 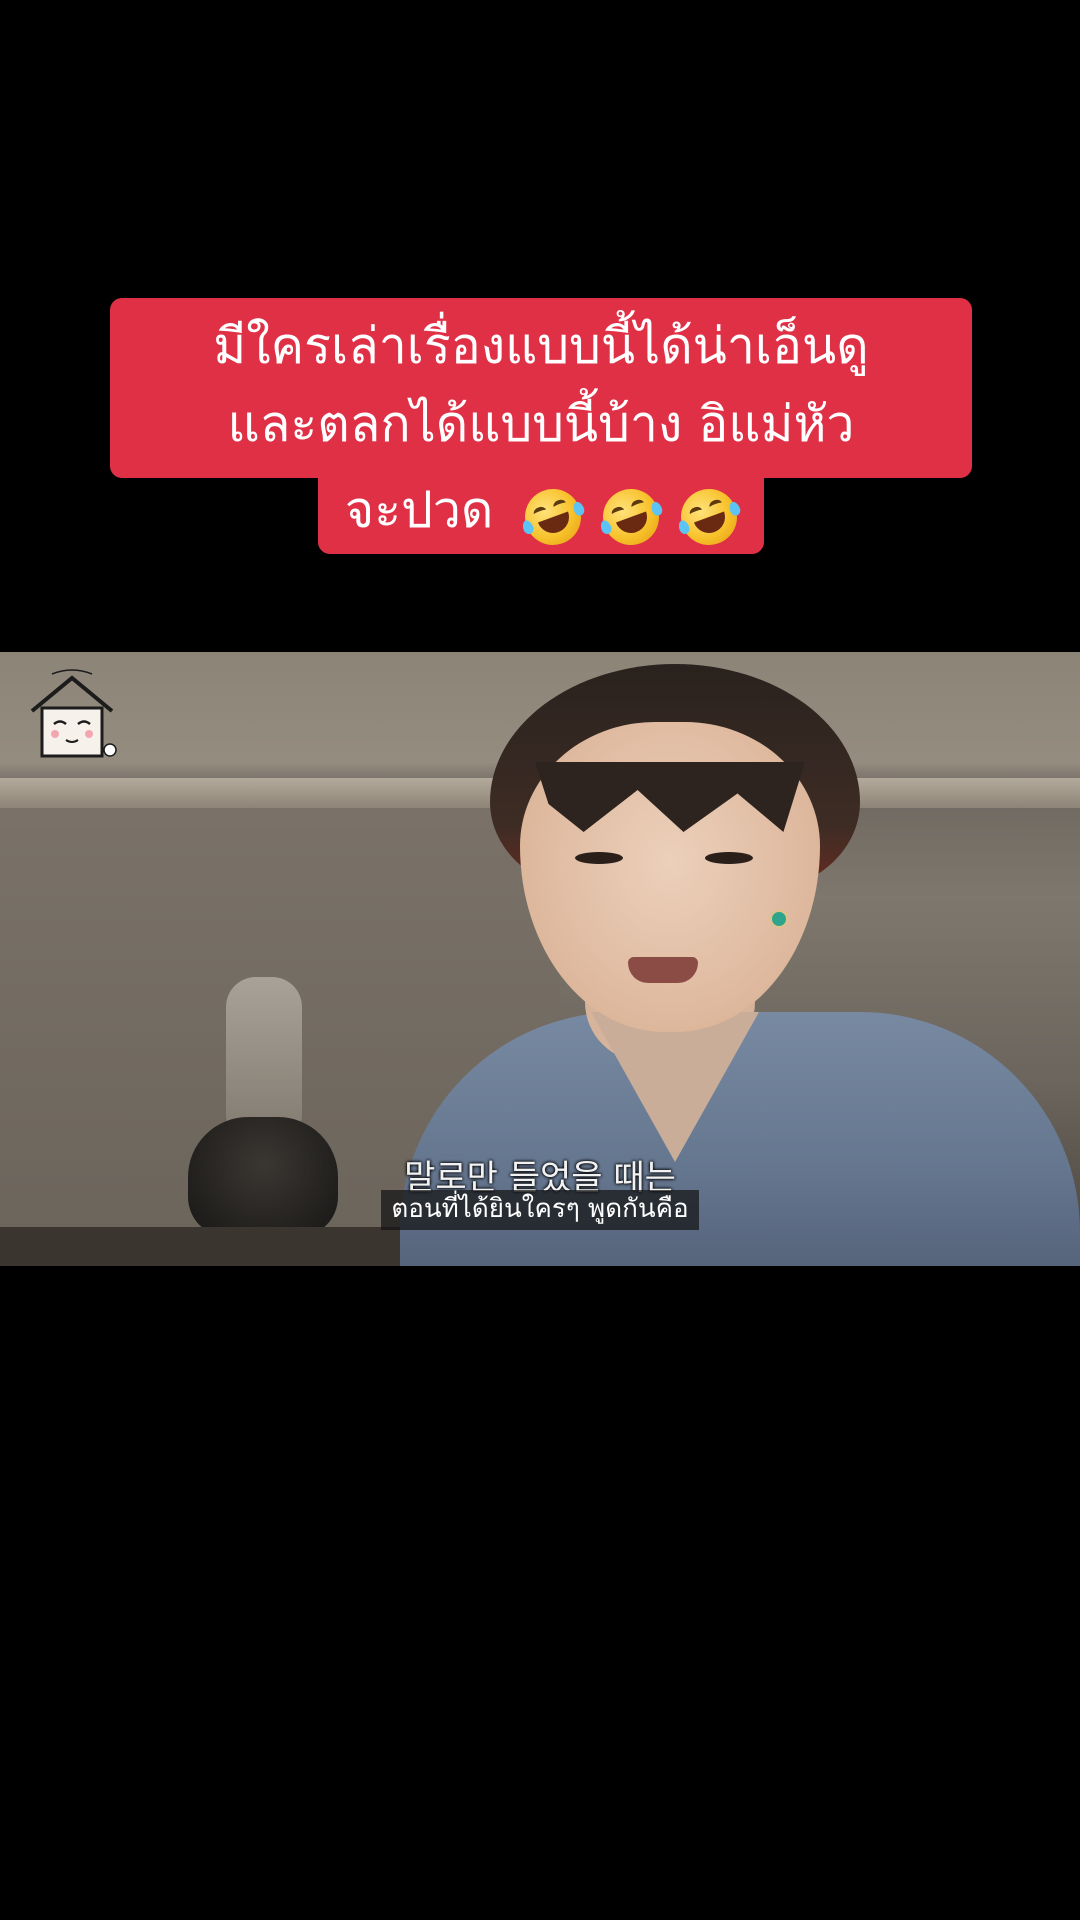 I want to click on caption-line-1: มีใครเล่าเรื่องแบบนี้ได้น่าเอ็นดู, so click(x=541, y=346).